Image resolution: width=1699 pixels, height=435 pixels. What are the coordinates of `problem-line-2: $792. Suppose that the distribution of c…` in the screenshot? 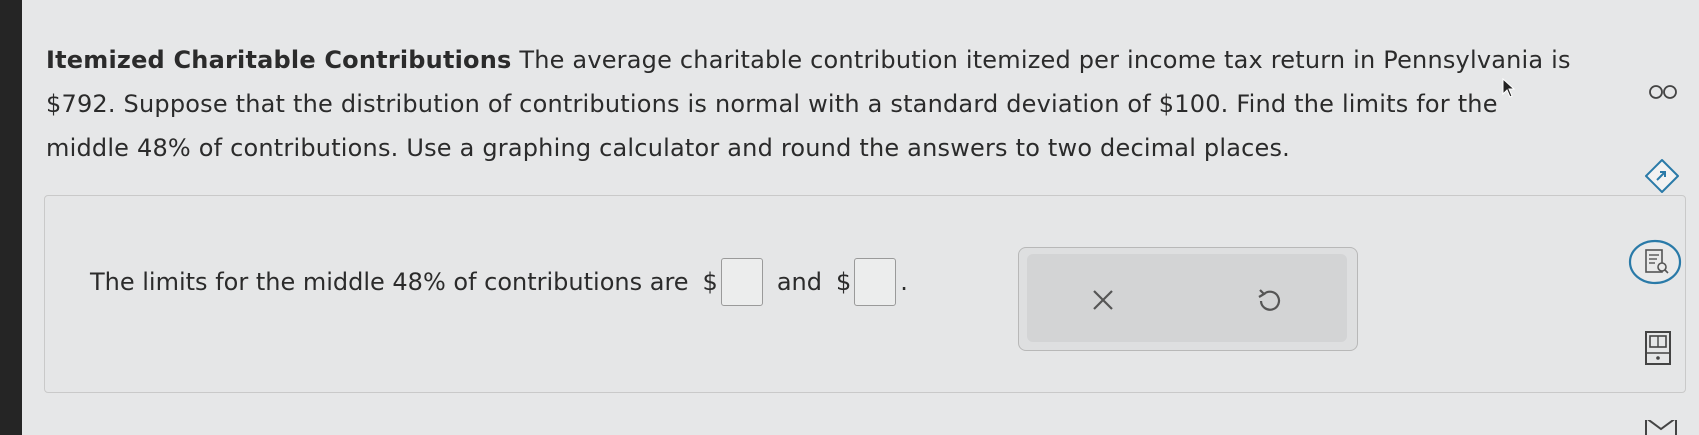 It's located at (772, 104).